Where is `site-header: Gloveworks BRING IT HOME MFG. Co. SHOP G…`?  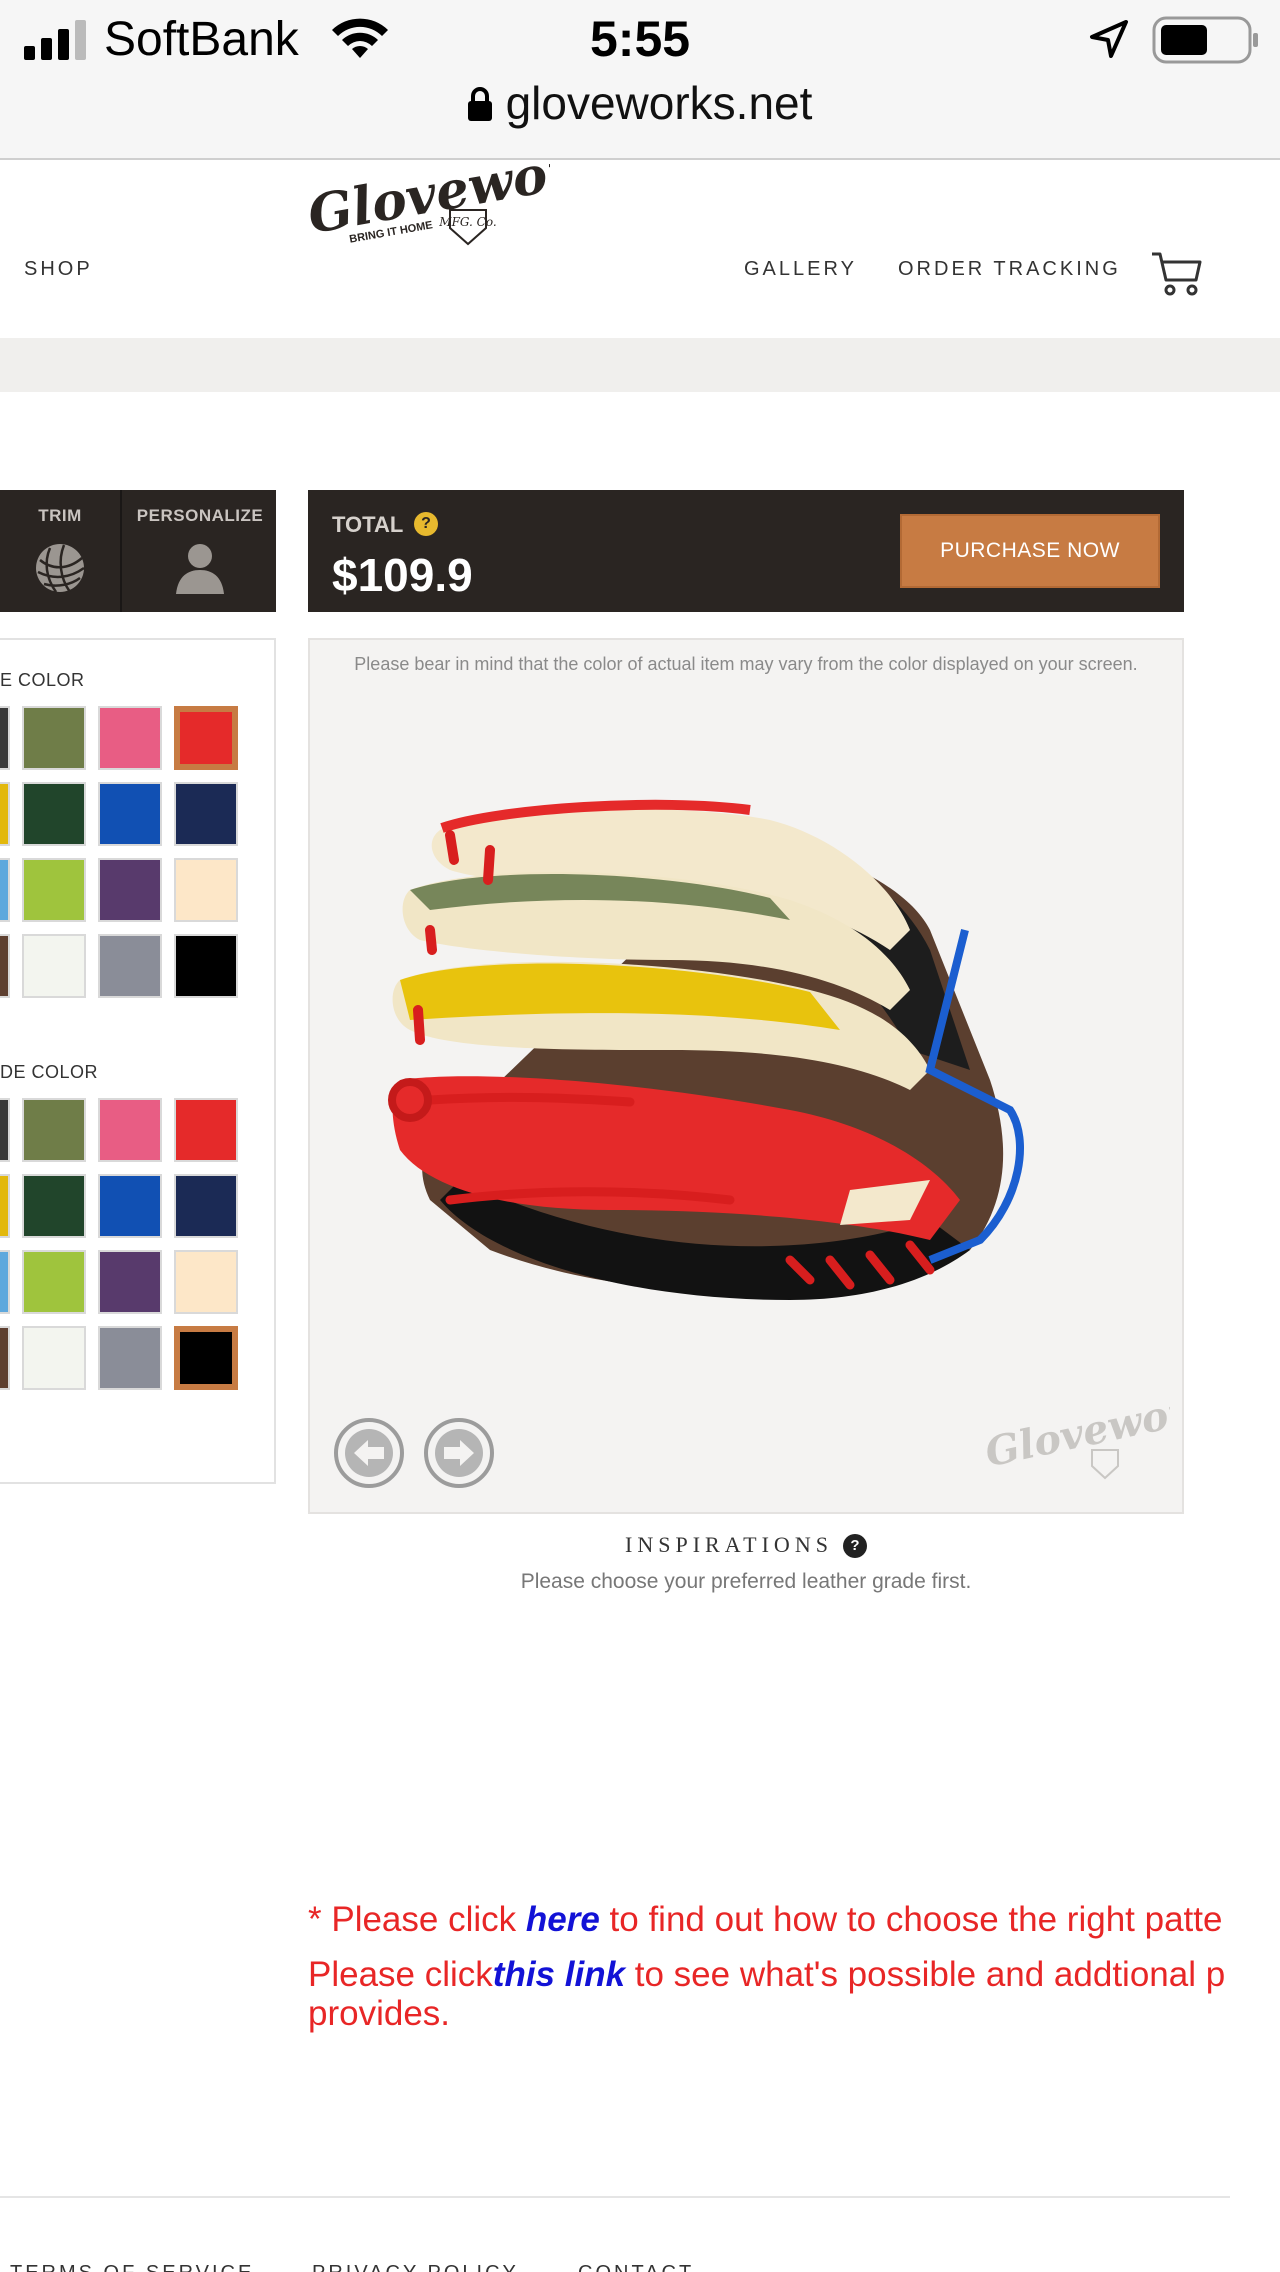 site-header: Gloveworks BRING IT HOME MFG. Co. SHOP G… is located at coordinates (640, 250).